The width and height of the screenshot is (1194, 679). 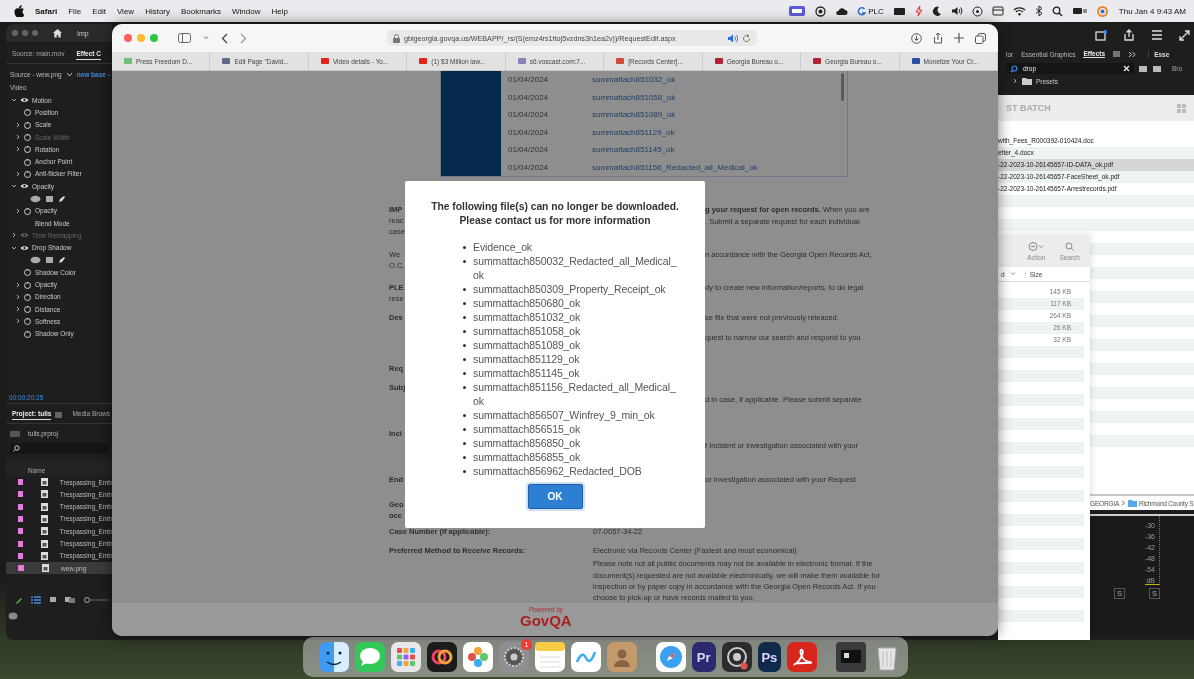 What do you see at coordinates (736, 657) in the screenshot?
I see `camera-icon` at bounding box center [736, 657].